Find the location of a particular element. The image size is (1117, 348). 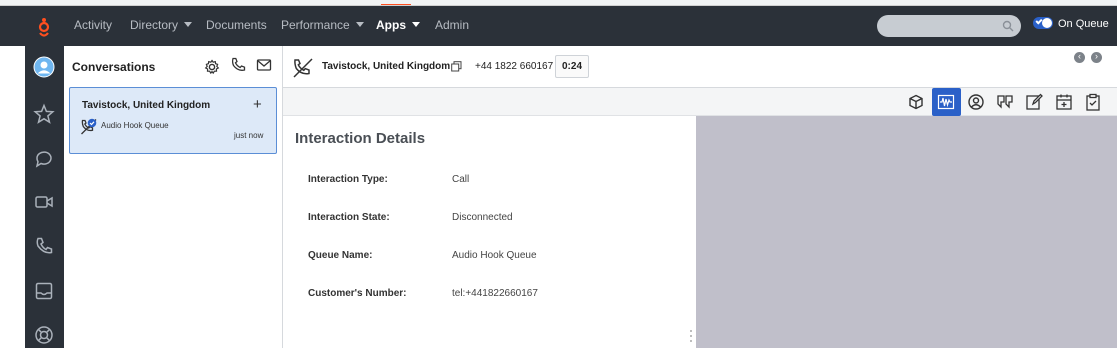

expand-panel-button: › is located at coordinates (1096, 57).